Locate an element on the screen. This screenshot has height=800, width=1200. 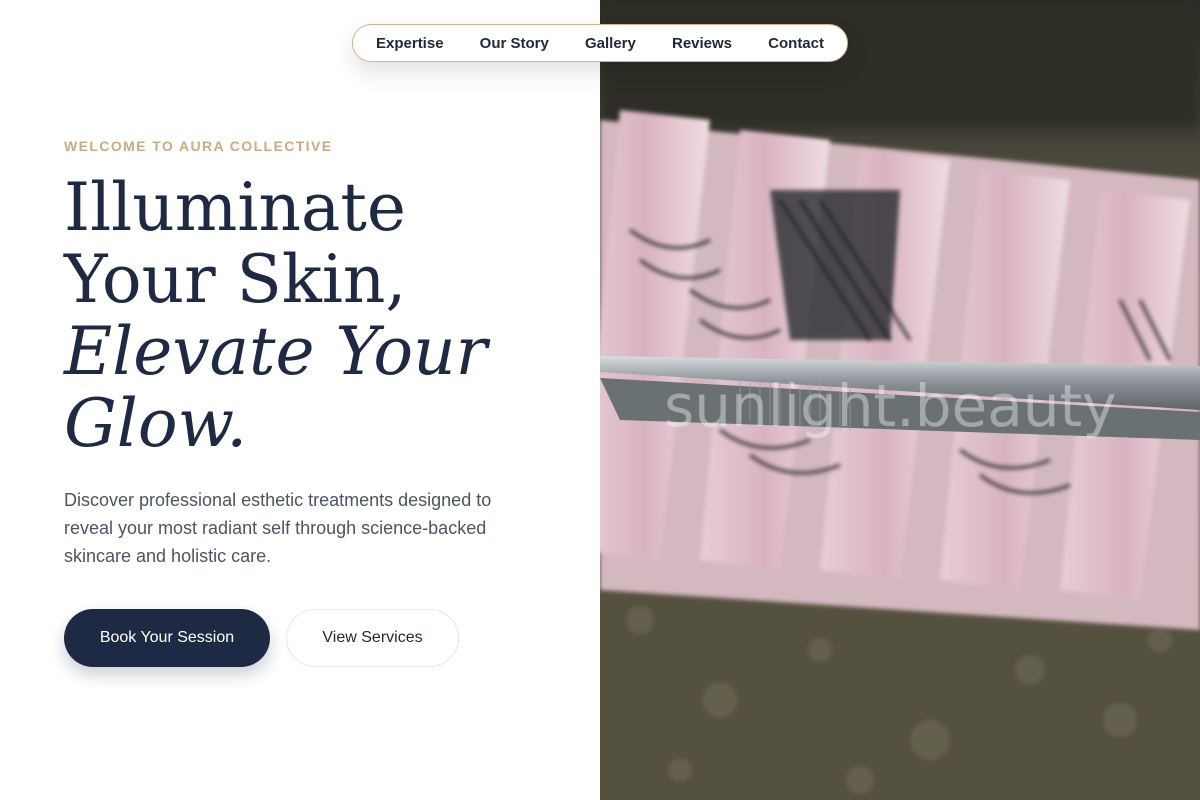
view-services-button: View Services is located at coordinates (372, 638).